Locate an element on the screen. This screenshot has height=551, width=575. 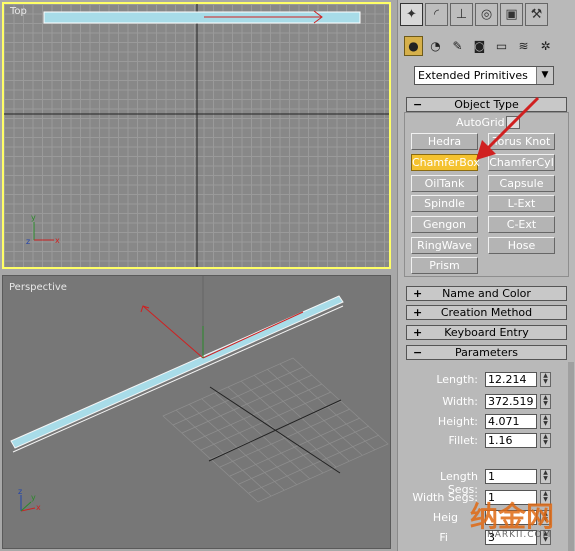
capsule-button: Capsule is located at coordinates (521, 183).